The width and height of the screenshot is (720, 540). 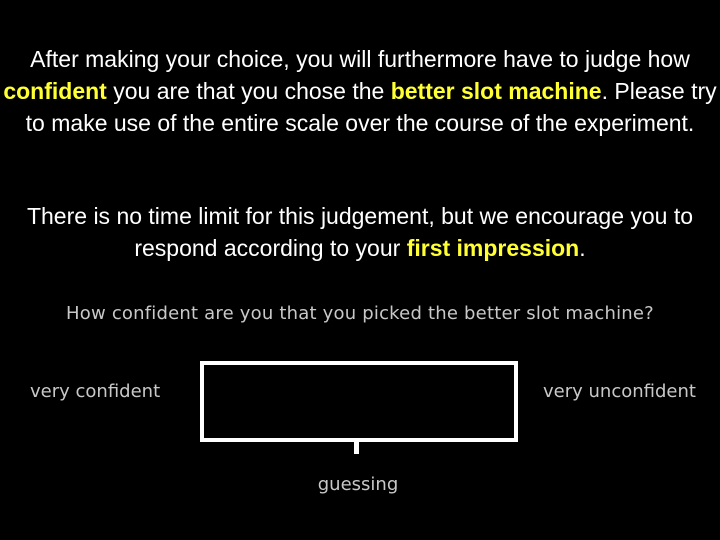 I want to click on instruction-text: ., so click(x=582, y=248).